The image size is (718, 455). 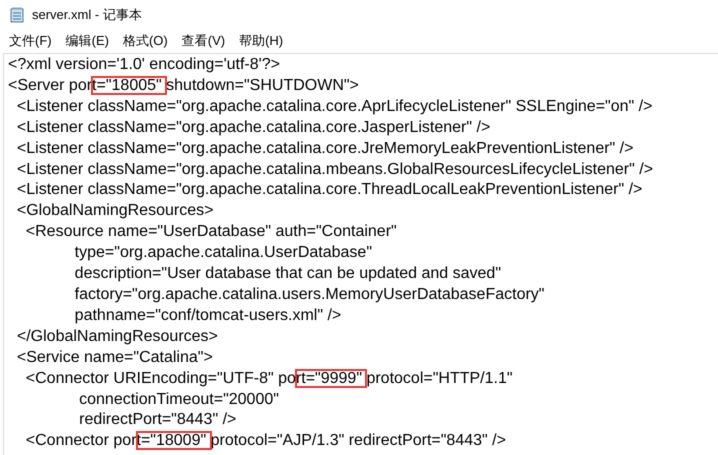 I want to click on code-line: <Connector URIEncoding="UTF-8" port="9999" protocol="HTTP/1.1", so click(x=268, y=378).